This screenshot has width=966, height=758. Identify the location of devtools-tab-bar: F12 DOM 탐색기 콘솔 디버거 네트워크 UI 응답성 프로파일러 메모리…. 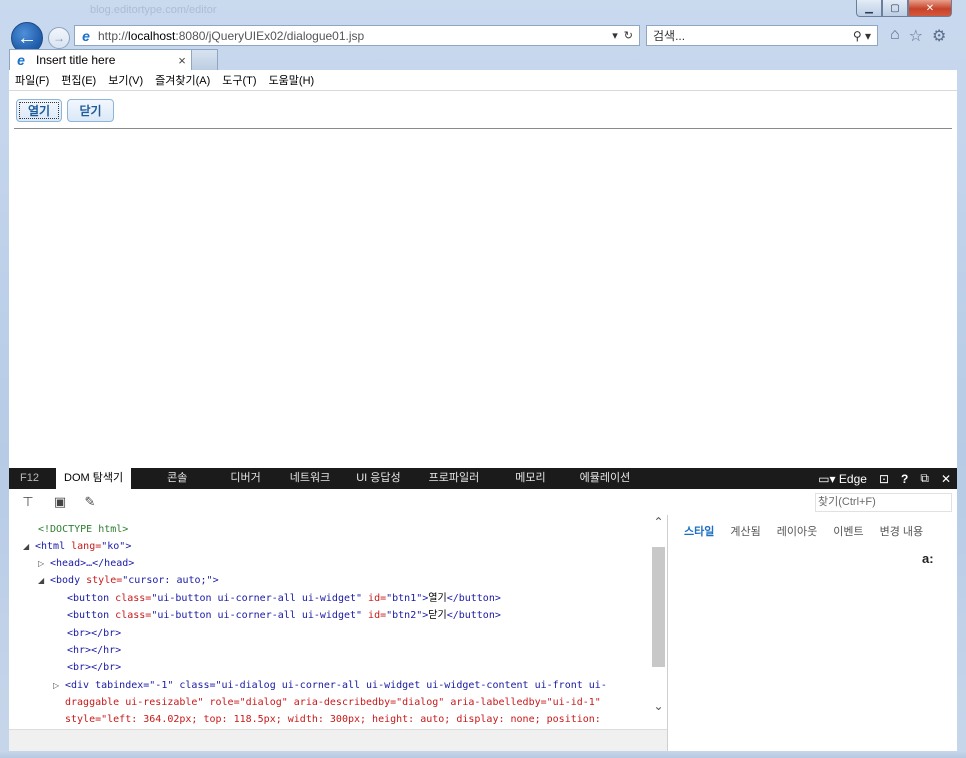
(483, 478).